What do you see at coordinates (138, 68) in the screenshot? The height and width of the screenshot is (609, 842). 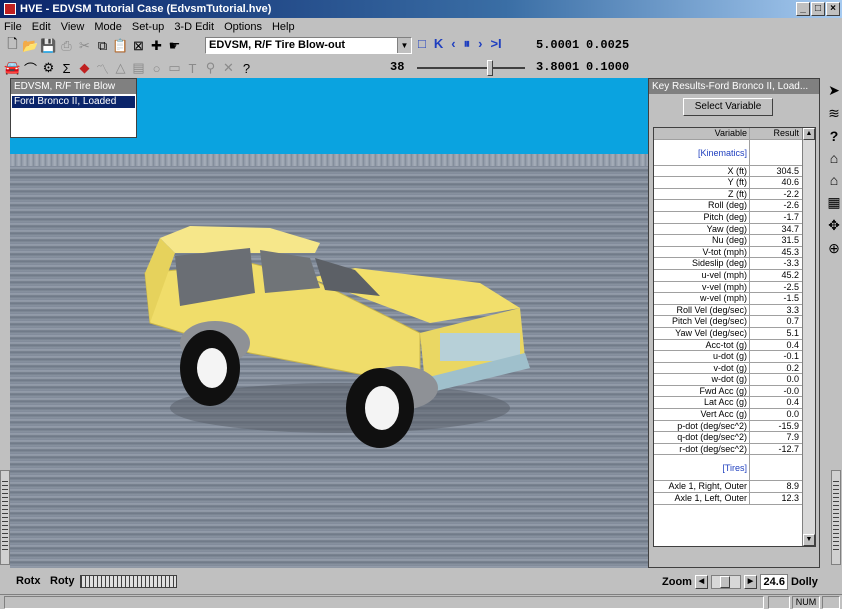 I see `cylinder-icon: ▤` at bounding box center [138, 68].